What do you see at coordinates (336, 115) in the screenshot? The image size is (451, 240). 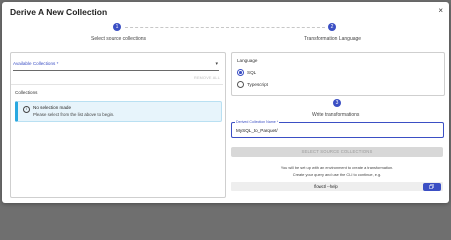 I see `step-3-label: Write transformations` at bounding box center [336, 115].